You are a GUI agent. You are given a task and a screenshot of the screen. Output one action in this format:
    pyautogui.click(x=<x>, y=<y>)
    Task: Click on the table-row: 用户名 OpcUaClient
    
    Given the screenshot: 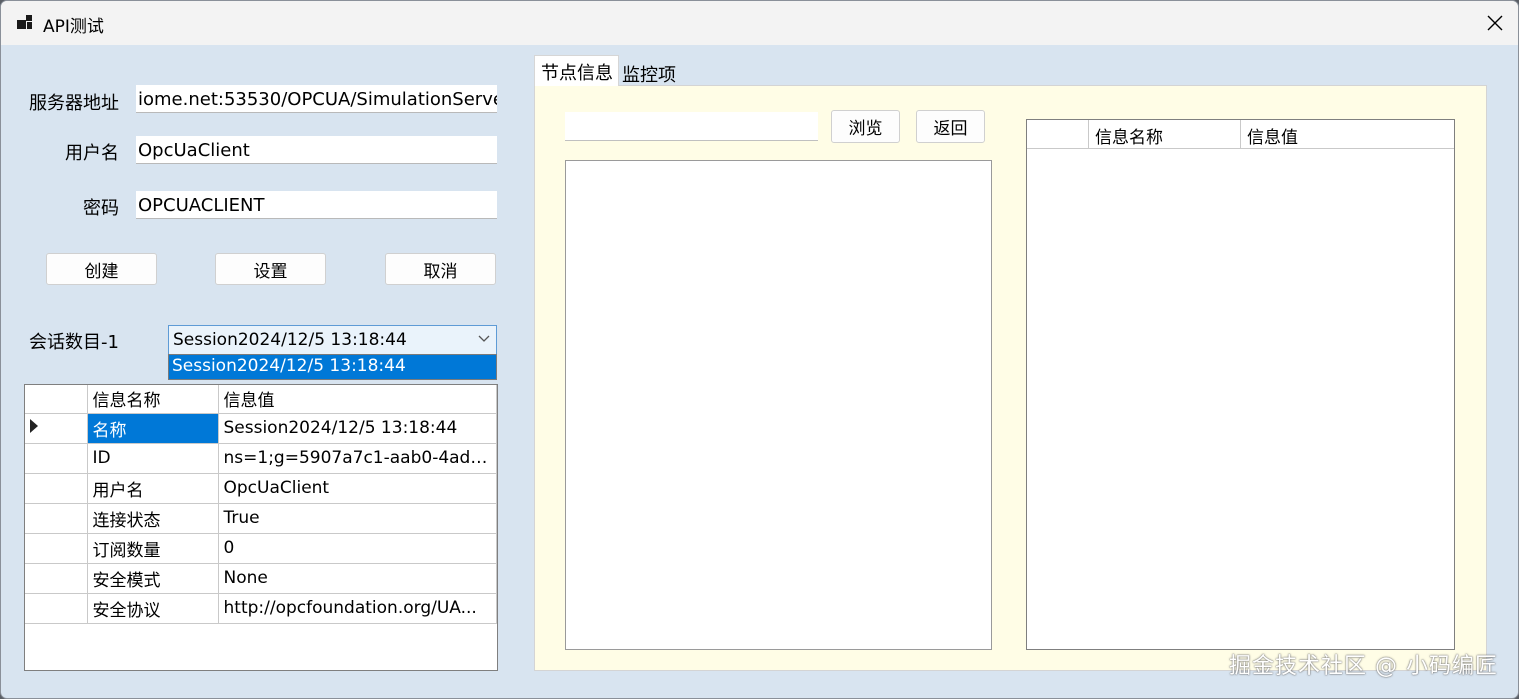 What is the action you would take?
    pyautogui.click(x=261, y=488)
    